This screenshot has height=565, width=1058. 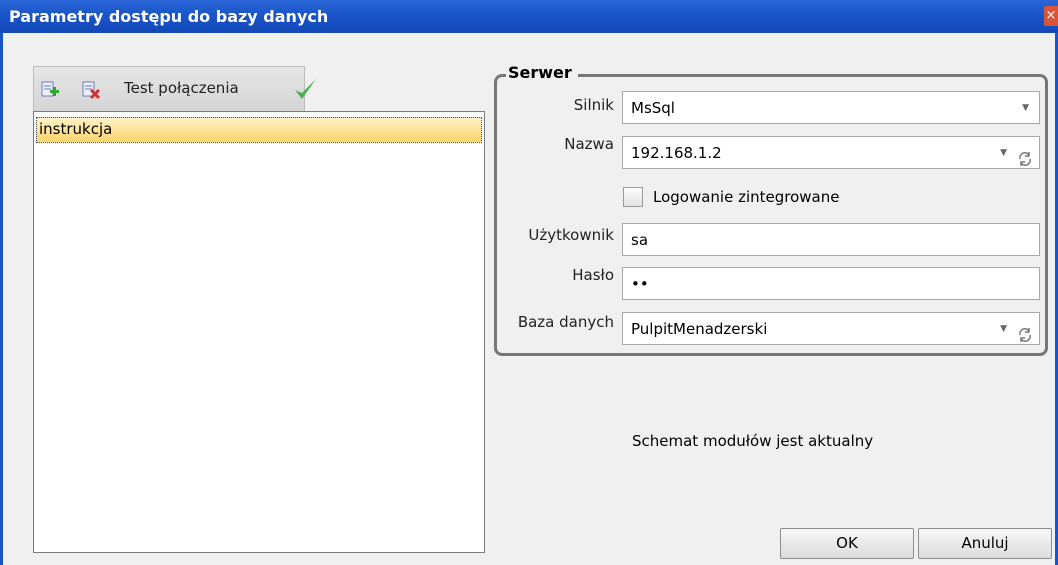 I want to click on close-button: ×, so click(x=1051, y=16).